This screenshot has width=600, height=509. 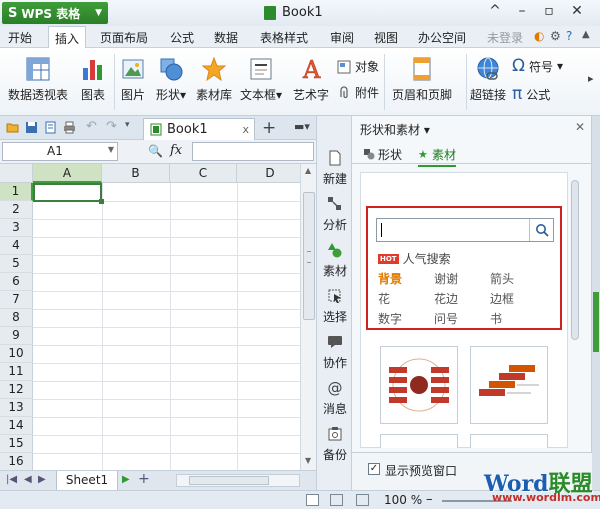 I want to click on pane-scrollbar, so click(x=575, y=315).